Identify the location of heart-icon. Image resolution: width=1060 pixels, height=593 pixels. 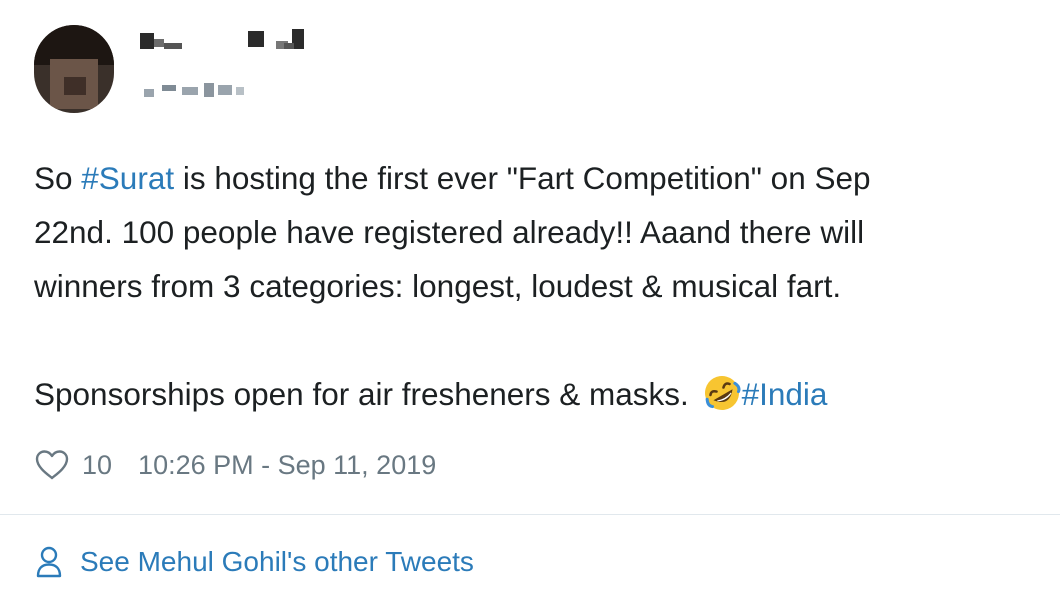
(52, 465).